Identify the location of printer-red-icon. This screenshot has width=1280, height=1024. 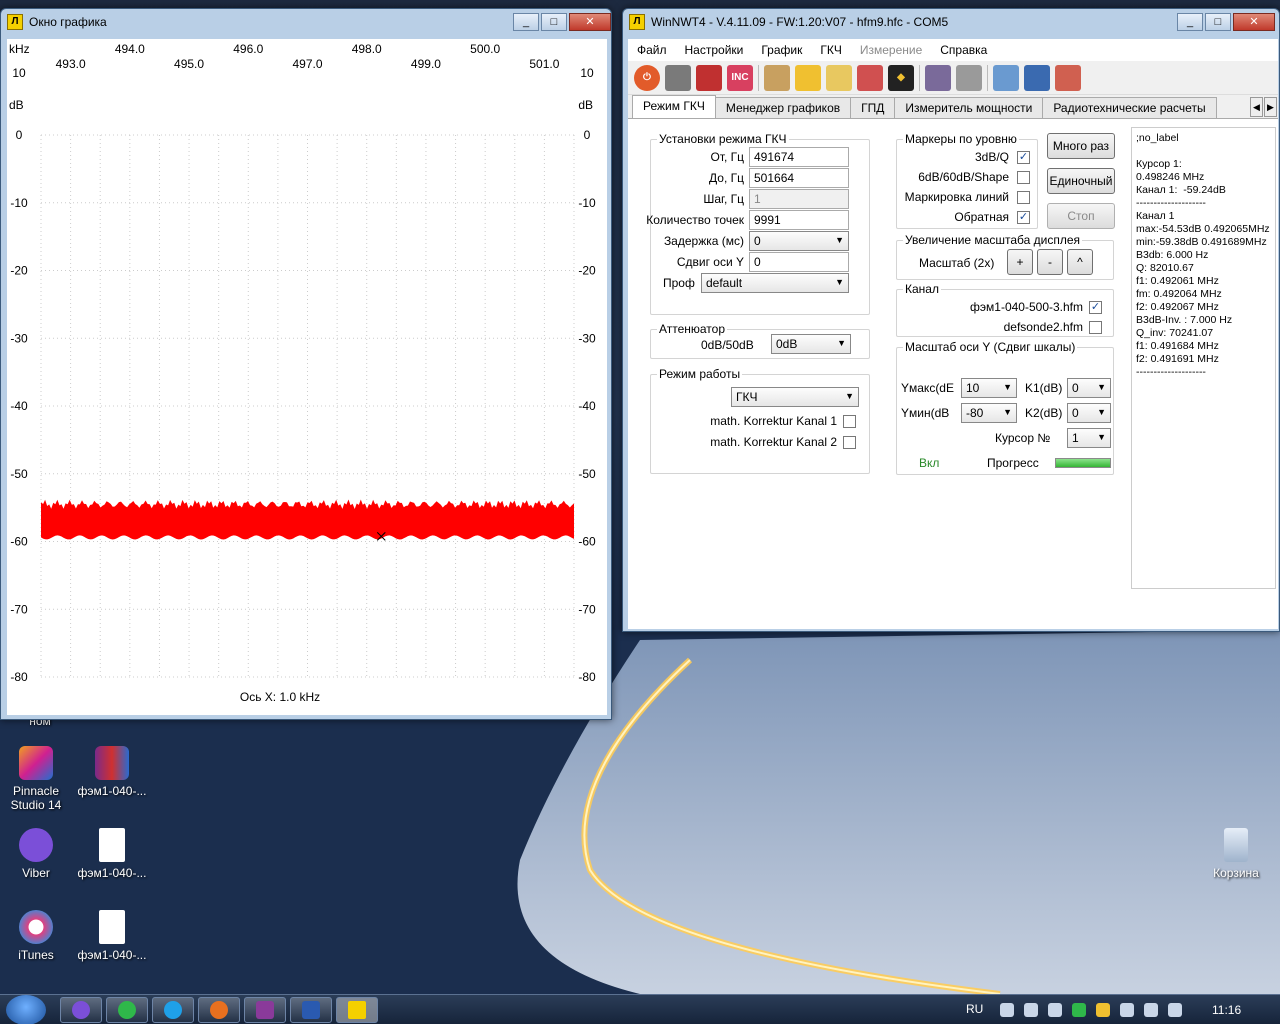
(709, 77).